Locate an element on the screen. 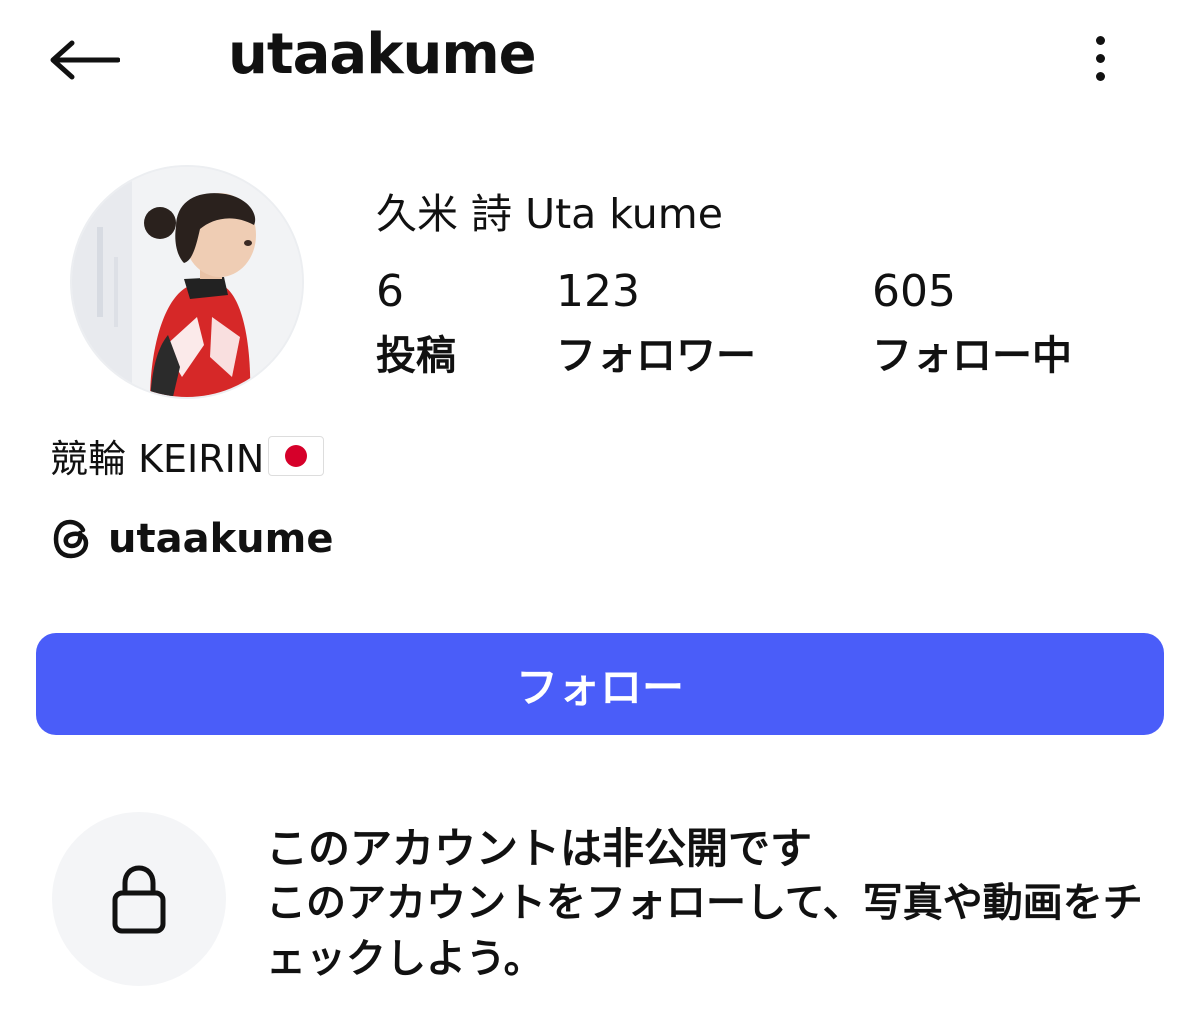 The height and width of the screenshot is (1017, 1200). stat-following: 605 フォロー中 is located at coordinates (972, 324).